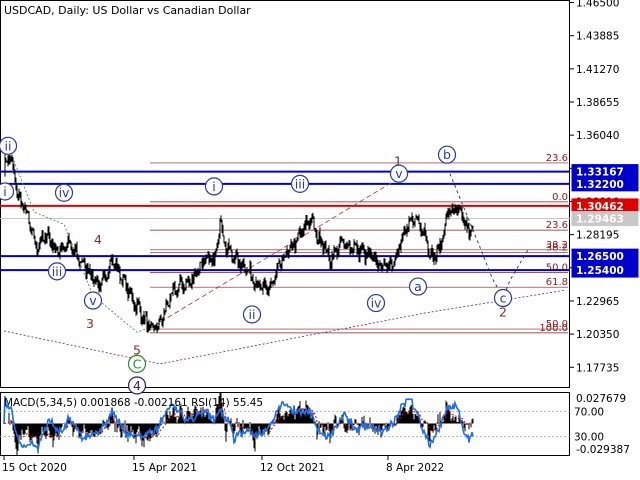 Image resolution: width=640 pixels, height=480 pixels. I want to click on price-tick-label: 1.43885, so click(597, 37).